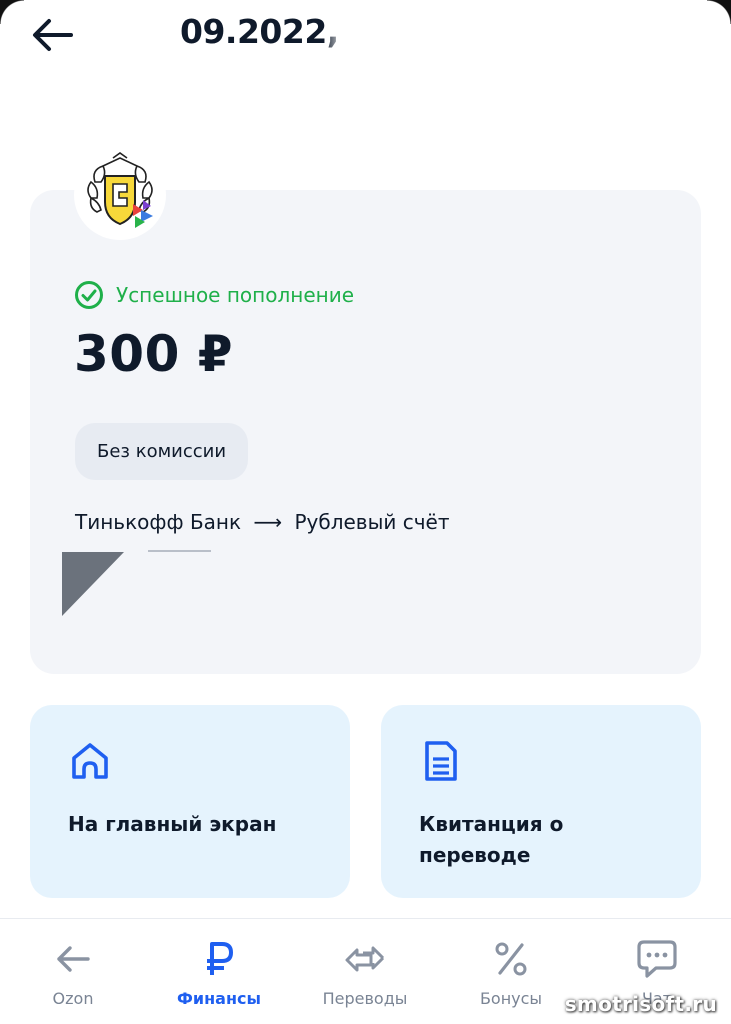  Describe the element at coordinates (441, 761) in the screenshot. I see `document-icon` at that location.